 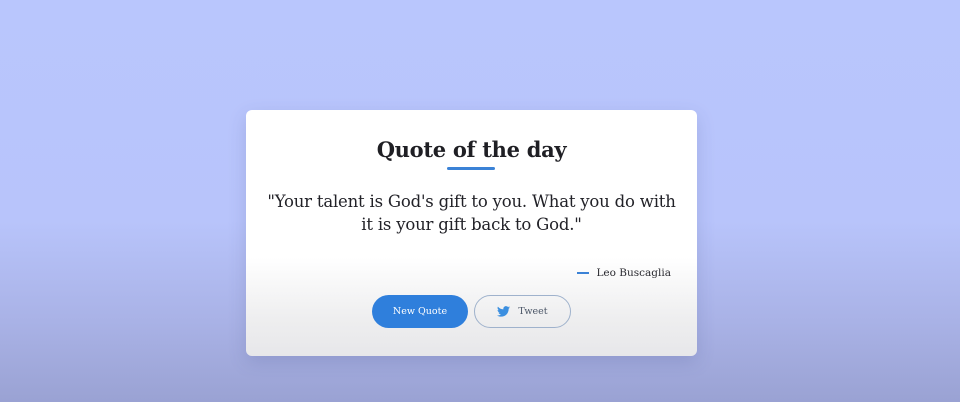 I want to click on new-quote-button: New Quote, so click(x=420, y=311).